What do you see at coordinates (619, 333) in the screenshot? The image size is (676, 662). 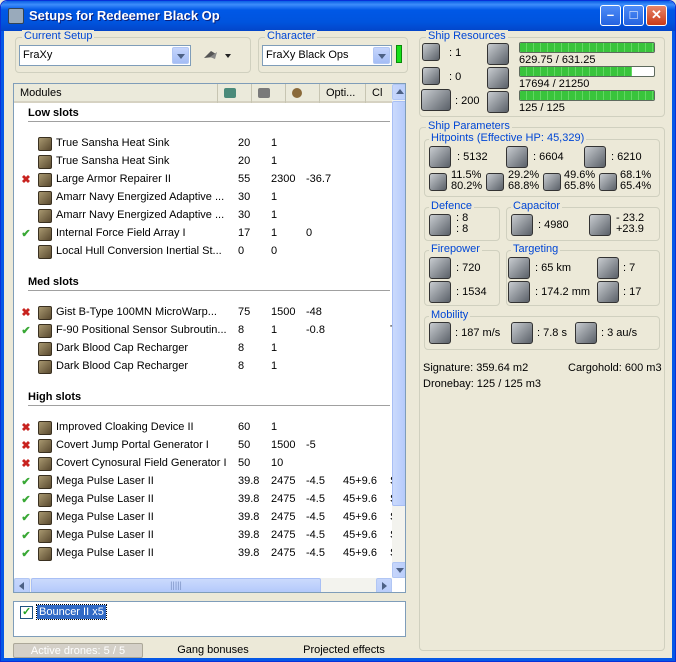 I see `warp-speed: : 3 au/s` at bounding box center [619, 333].